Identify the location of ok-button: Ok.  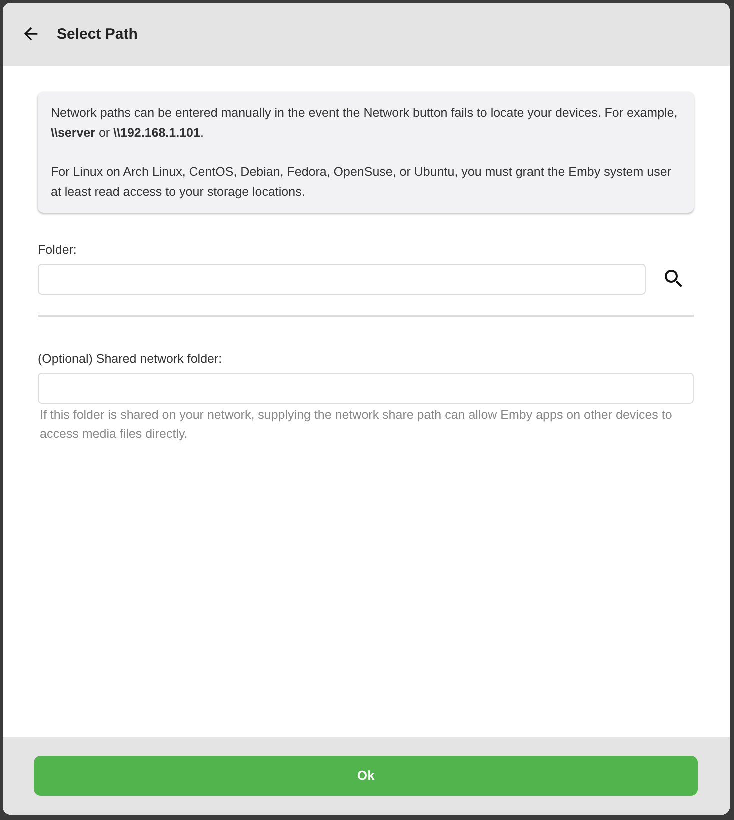
(366, 776).